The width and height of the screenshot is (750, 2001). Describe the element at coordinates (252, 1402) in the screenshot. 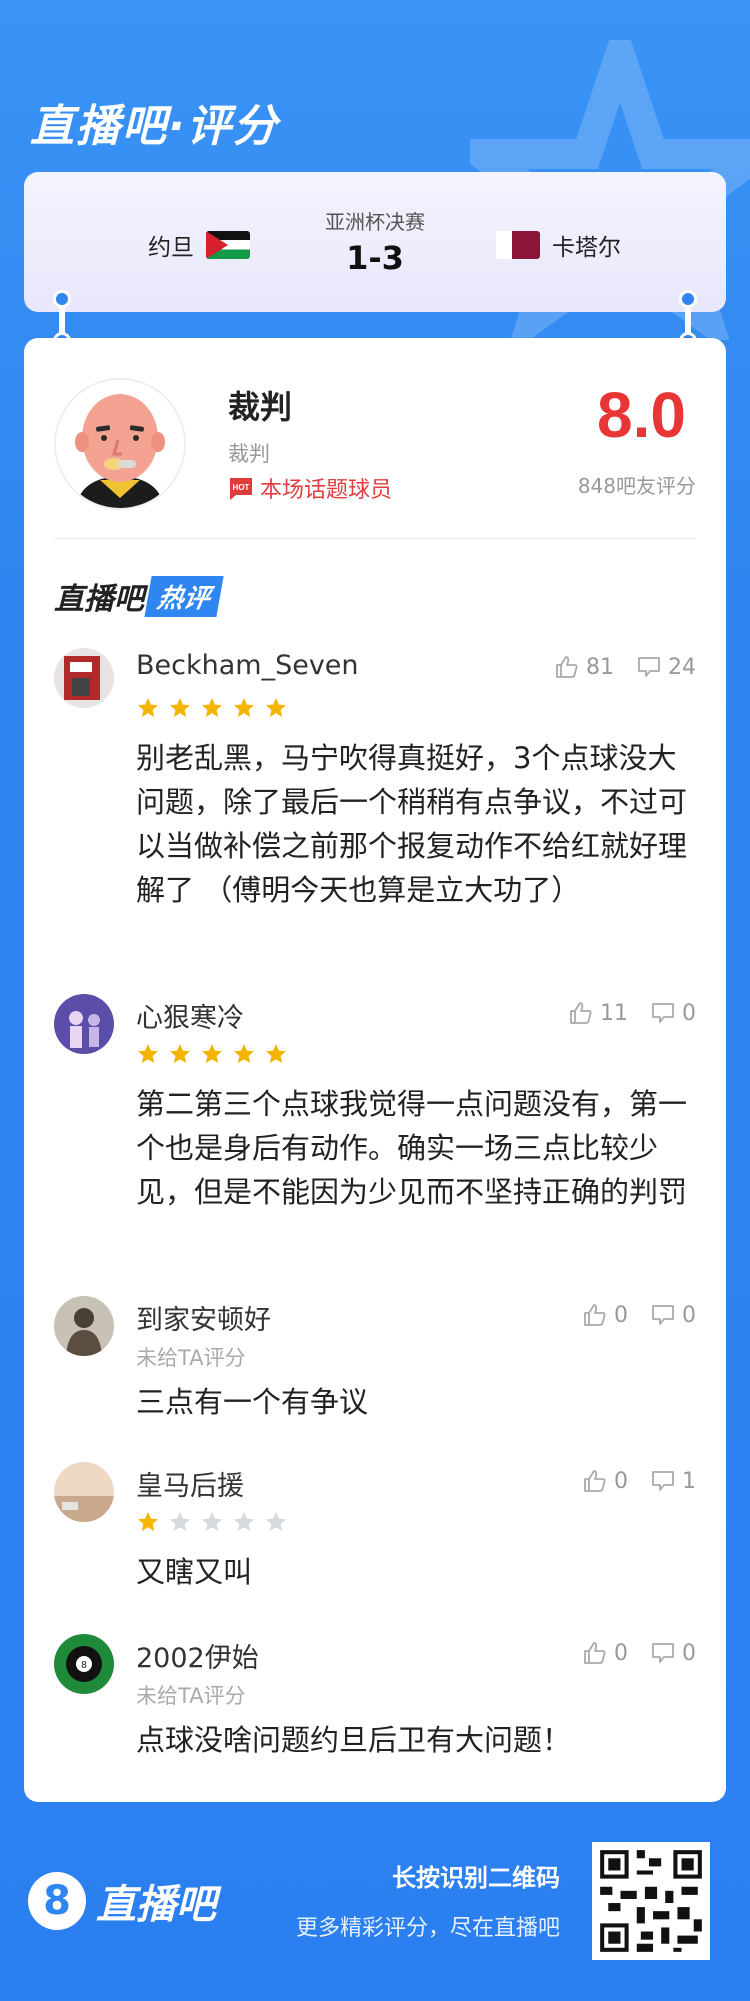

I see `comment-text: 三点有一个有争议` at that location.